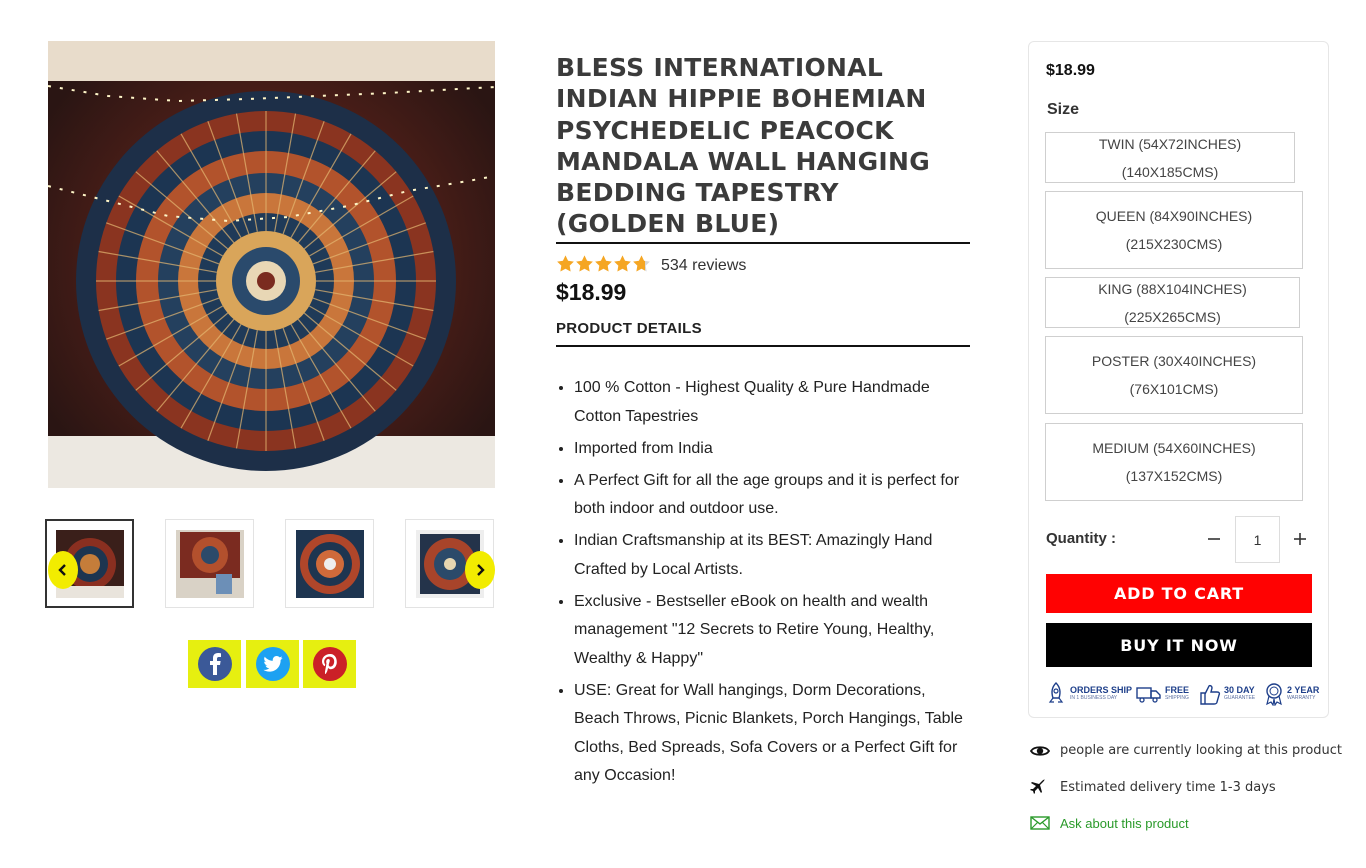  Describe the element at coordinates (1056, 692) in the screenshot. I see `rocket-icon` at that location.